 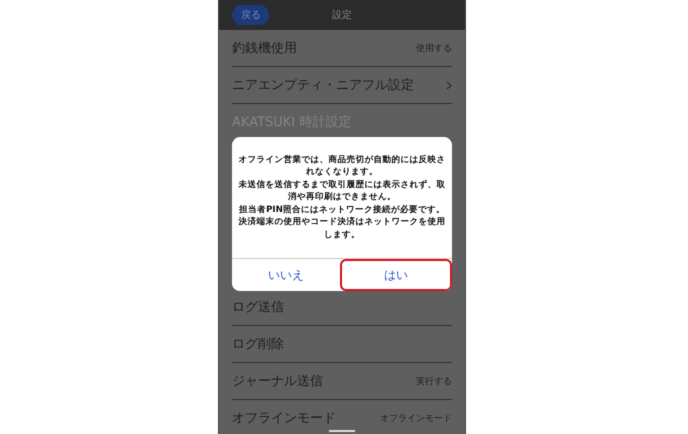 What do you see at coordinates (396, 275) in the screenshot?
I see `dialog-button: はい` at bounding box center [396, 275].